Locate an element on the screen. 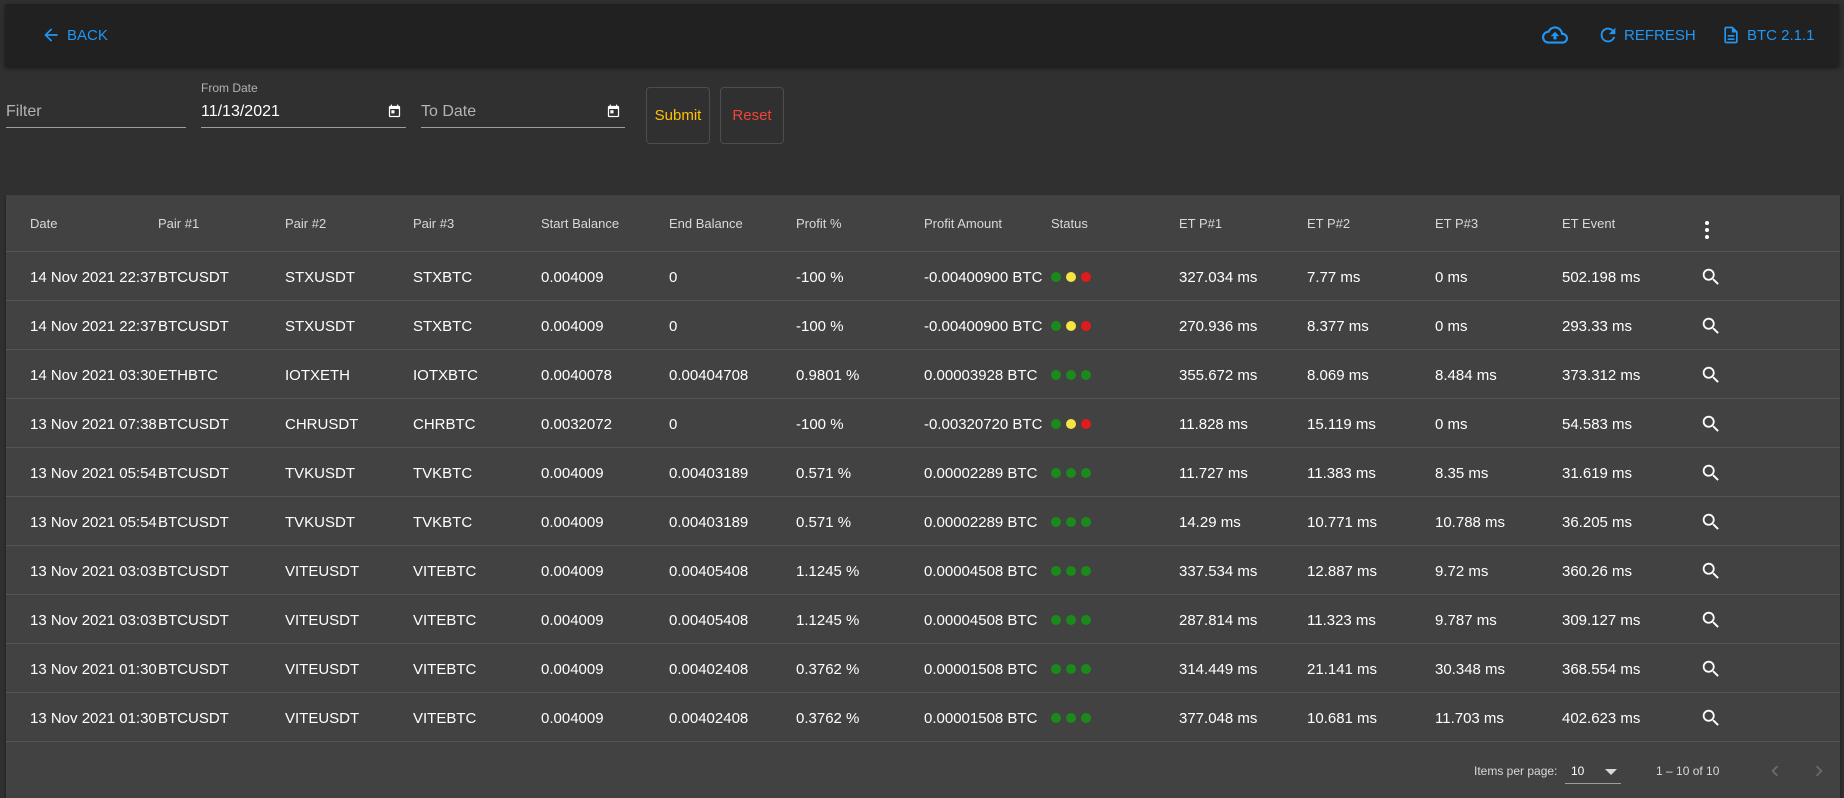 This screenshot has width=1844, height=798. cell-pair-3: VITEBTC is located at coordinates (445, 620).